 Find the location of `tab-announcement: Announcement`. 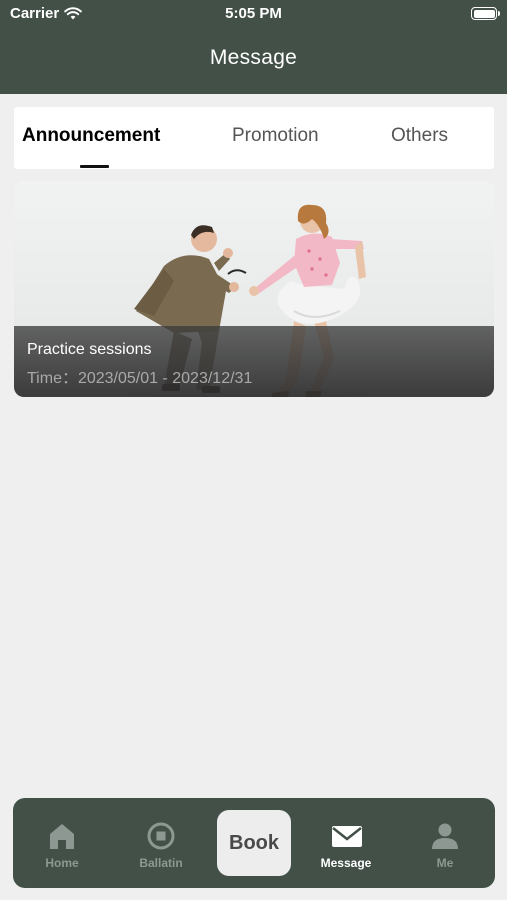

tab-announcement: Announcement is located at coordinates (91, 136).